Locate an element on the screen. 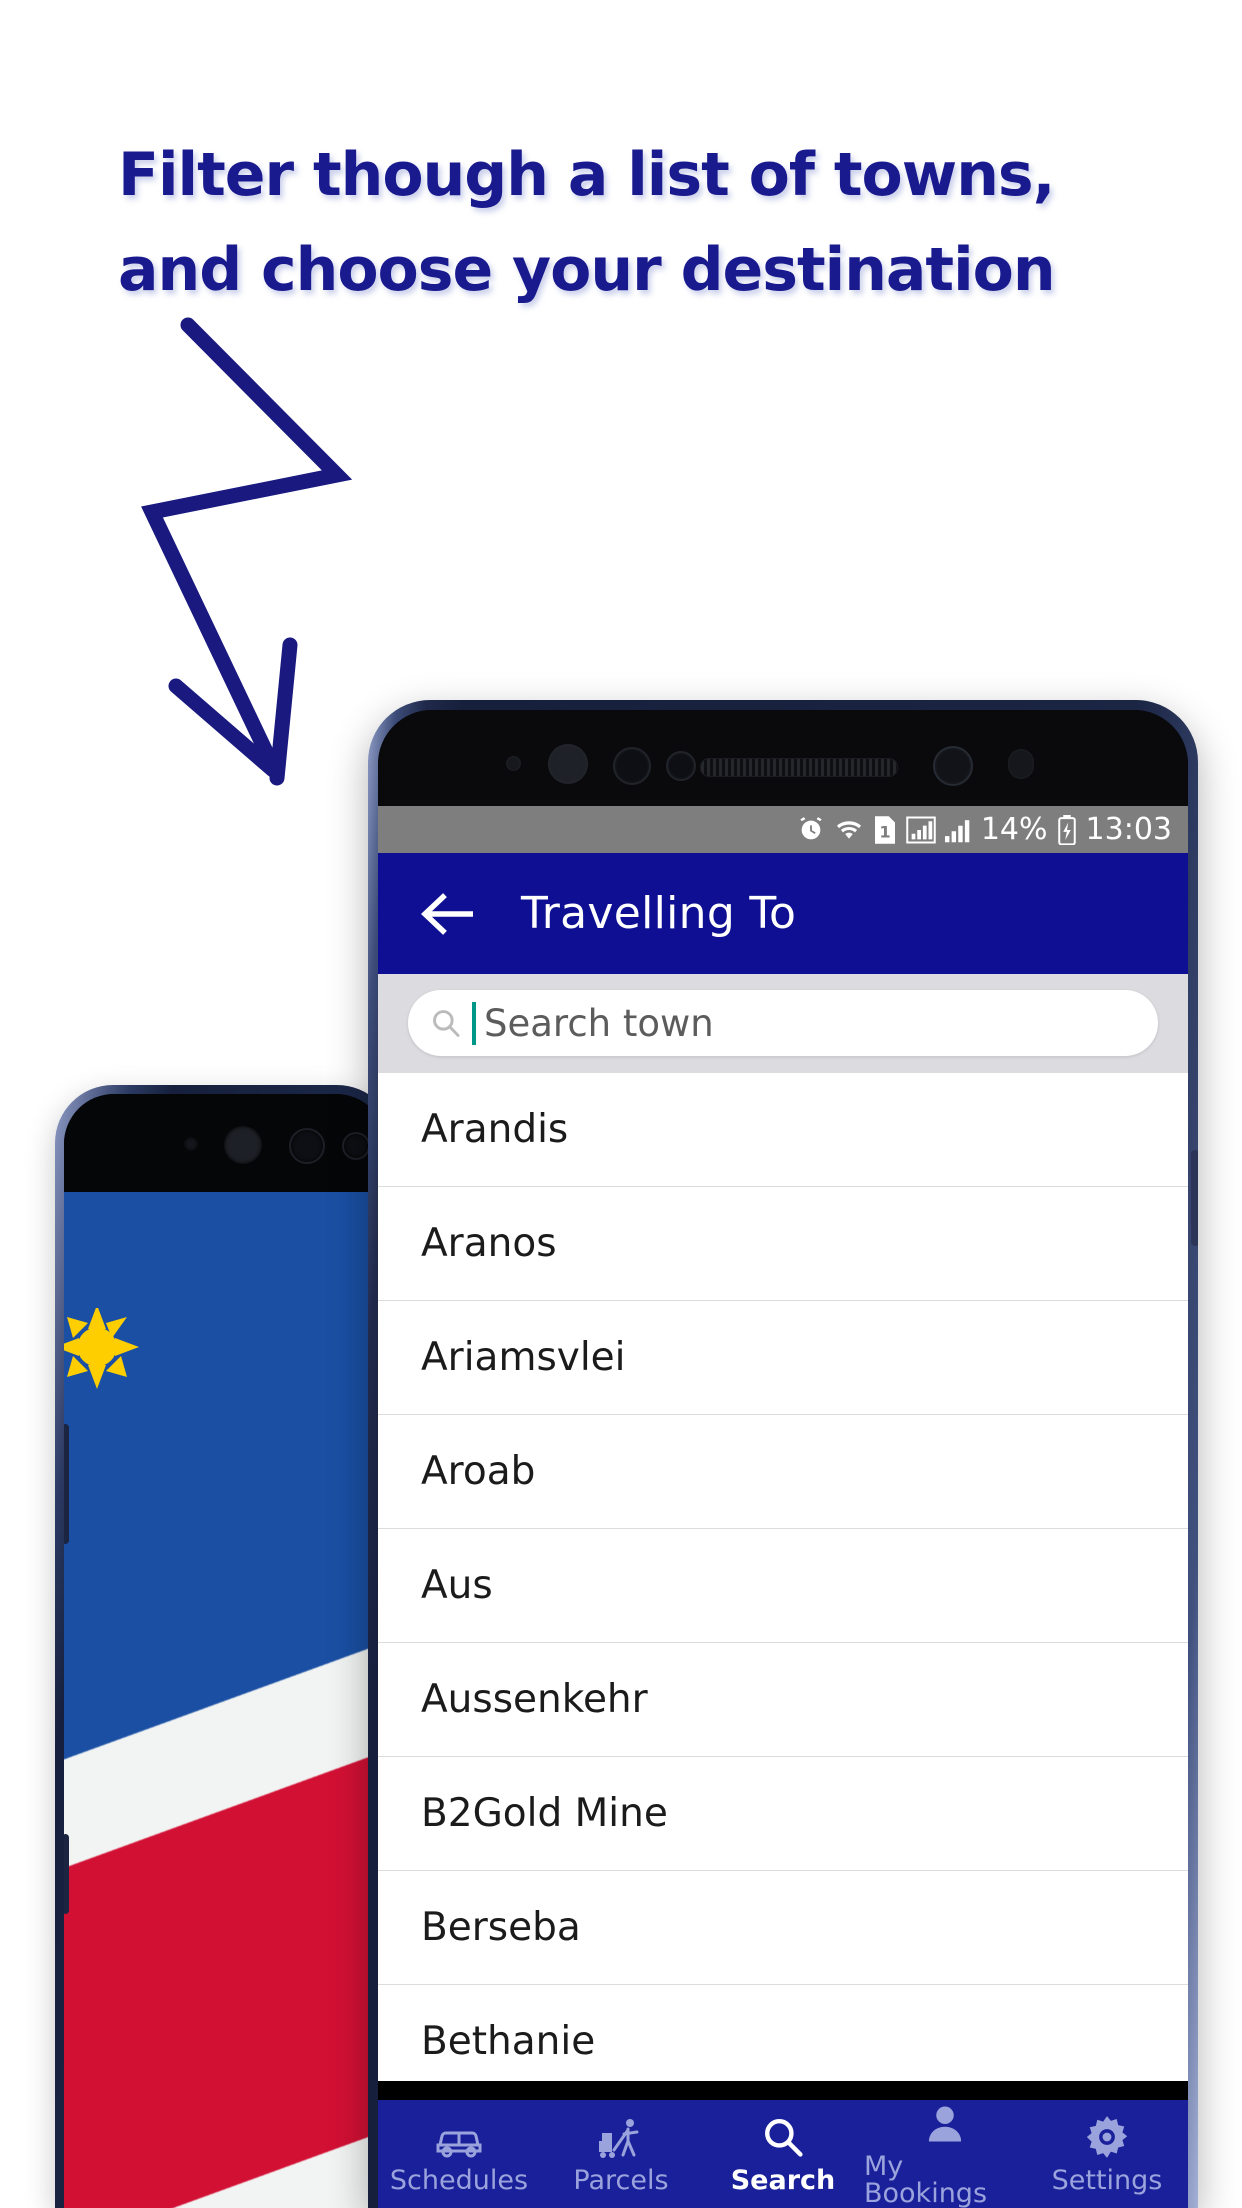 The height and width of the screenshot is (2208, 1242). secondary-camera-icon is located at coordinates (953, 766).